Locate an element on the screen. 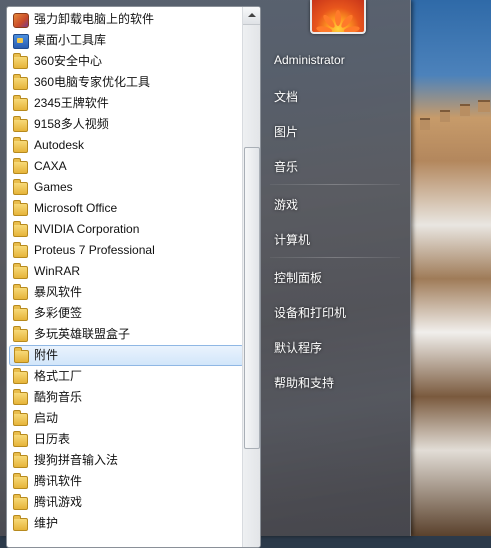 This screenshot has width=491, height=548. program-item-label: 桌面小工具库 is located at coordinates (70, 40).